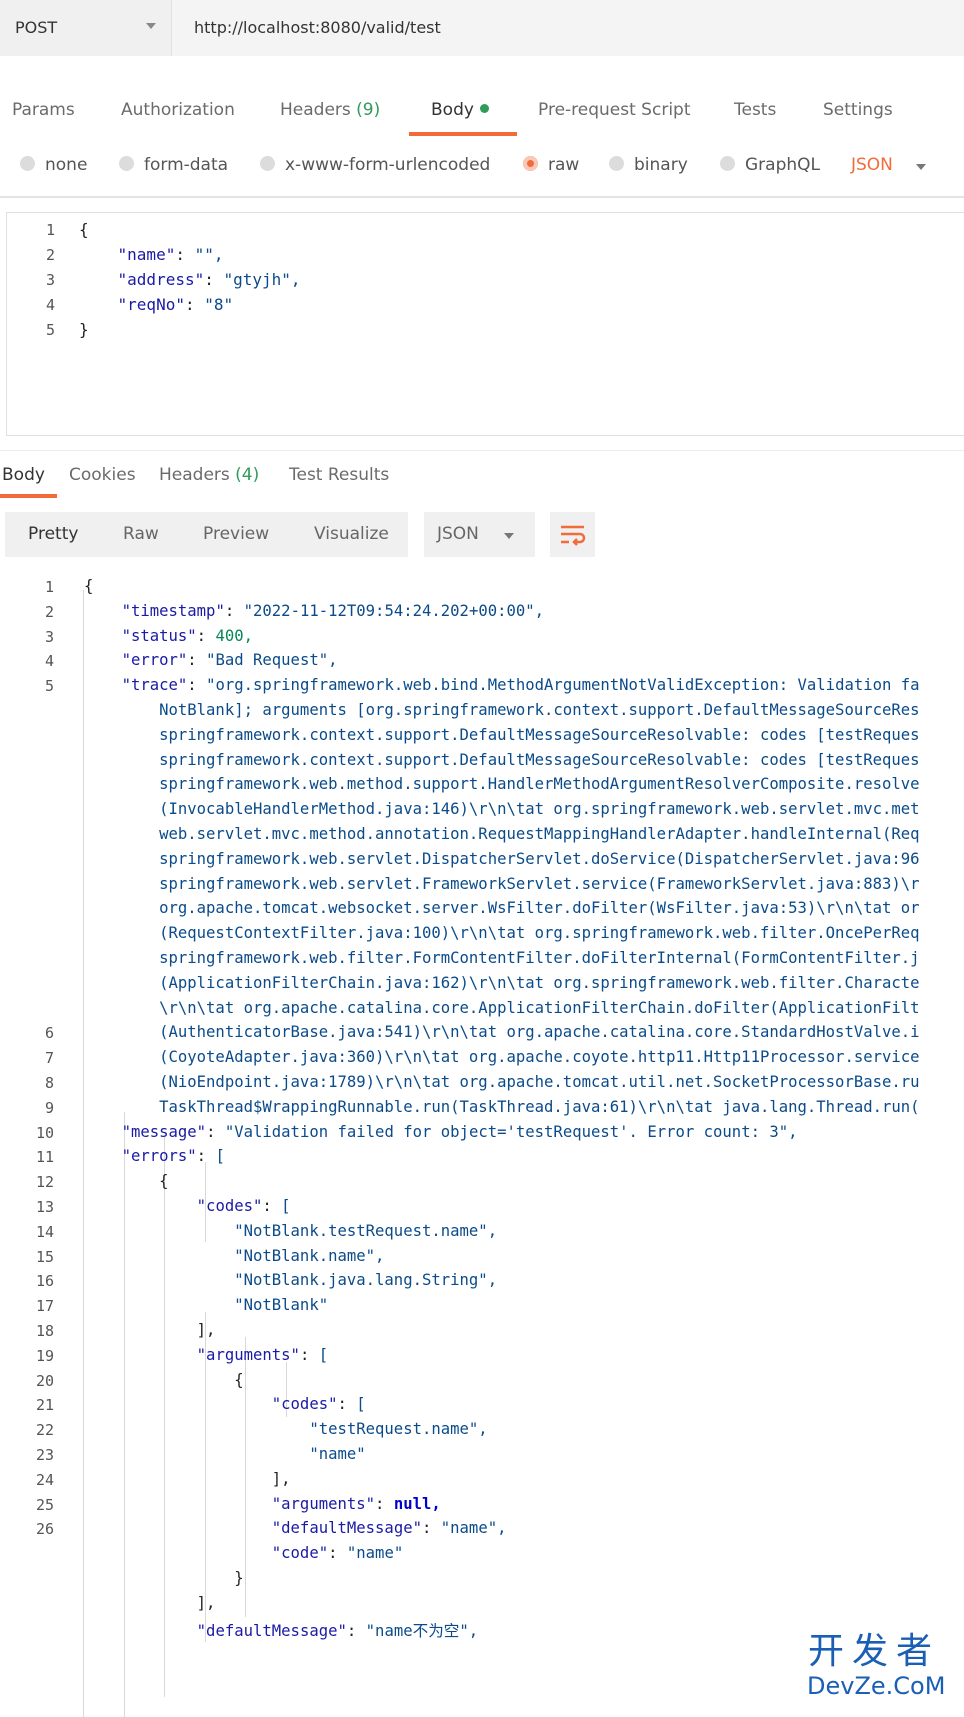 This screenshot has height=1717, width=964. I want to click on code-line: "testRequest.name",, so click(285, 1429).